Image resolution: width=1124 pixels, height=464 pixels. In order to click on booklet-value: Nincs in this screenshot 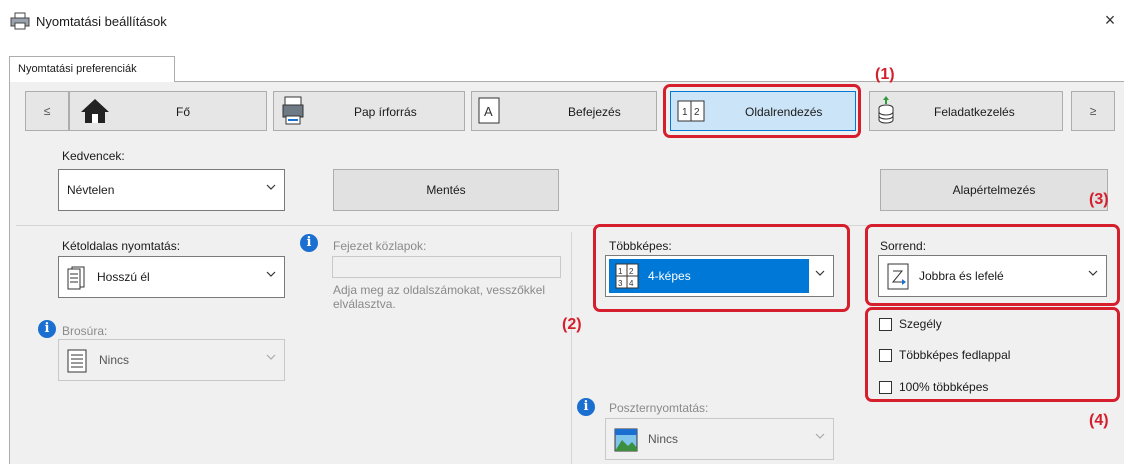, I will do `click(114, 360)`.